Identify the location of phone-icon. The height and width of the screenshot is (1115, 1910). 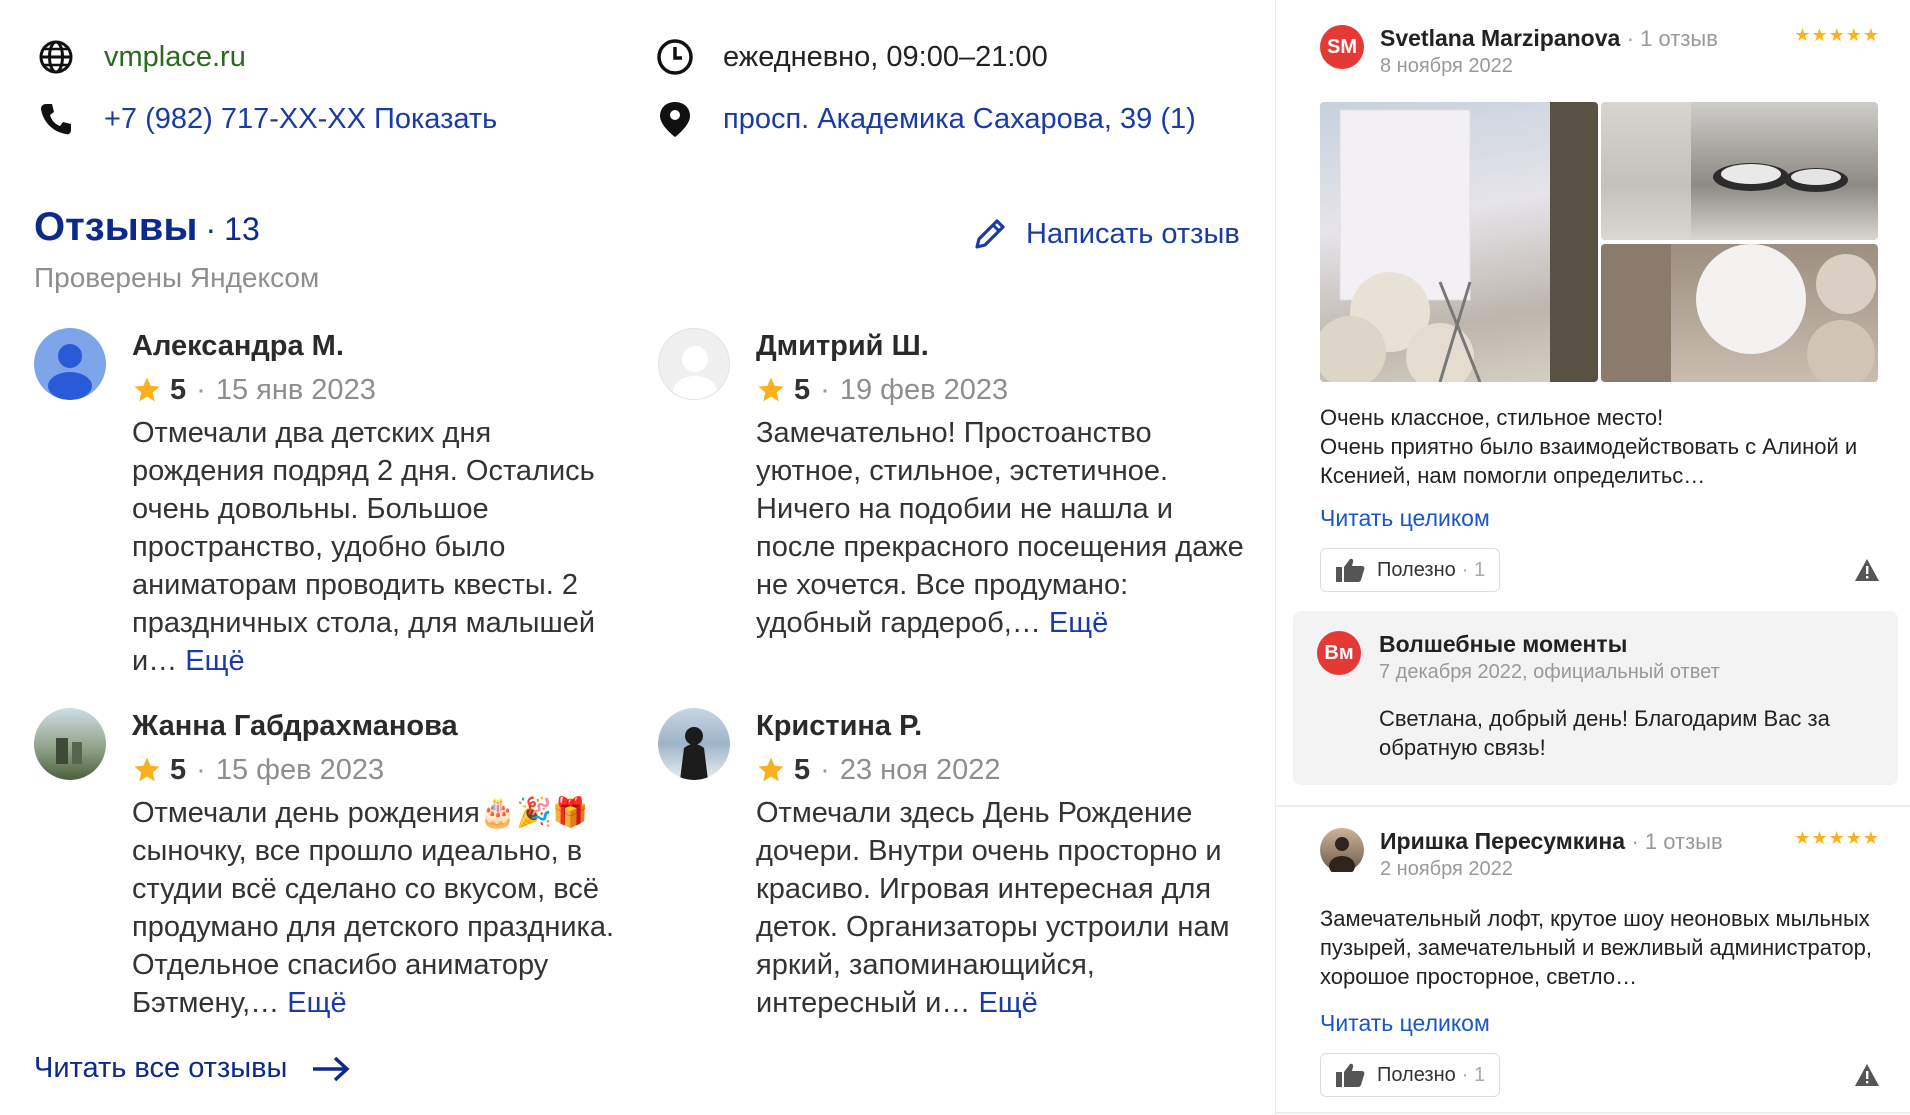
(56, 119).